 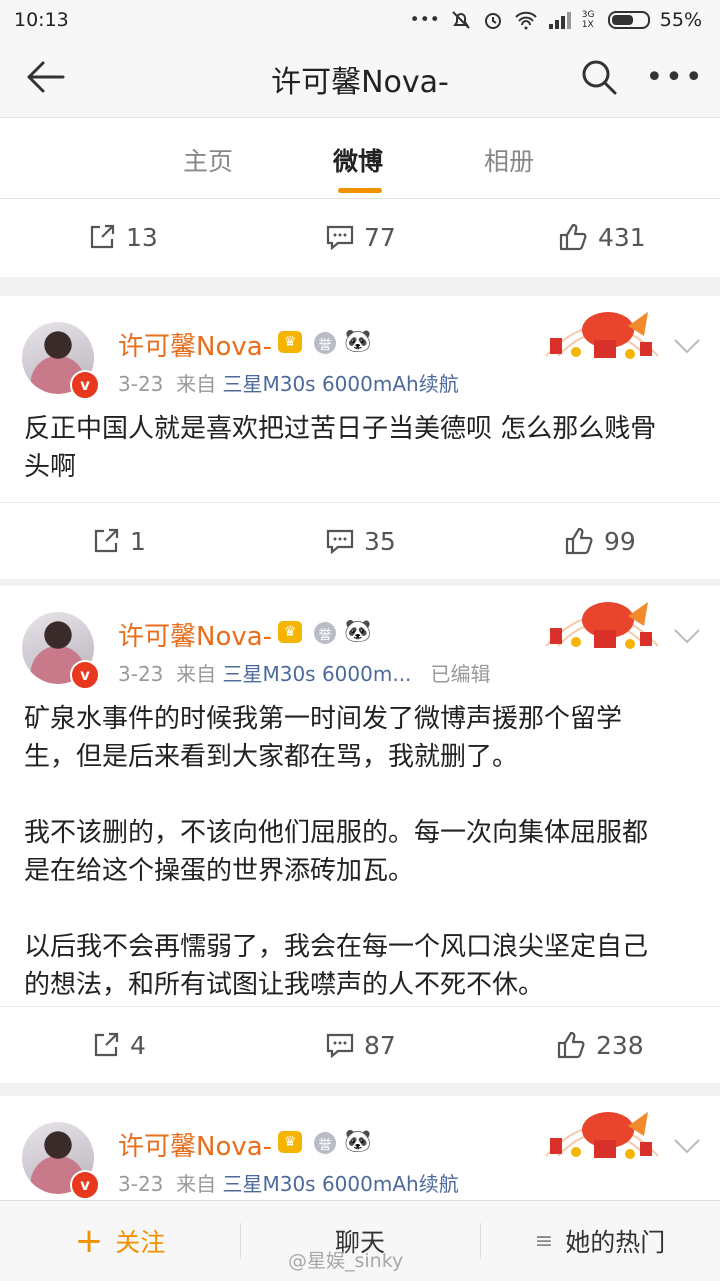 I want to click on nav-bar: 许可馨Nova- •••, so click(x=360, y=79).